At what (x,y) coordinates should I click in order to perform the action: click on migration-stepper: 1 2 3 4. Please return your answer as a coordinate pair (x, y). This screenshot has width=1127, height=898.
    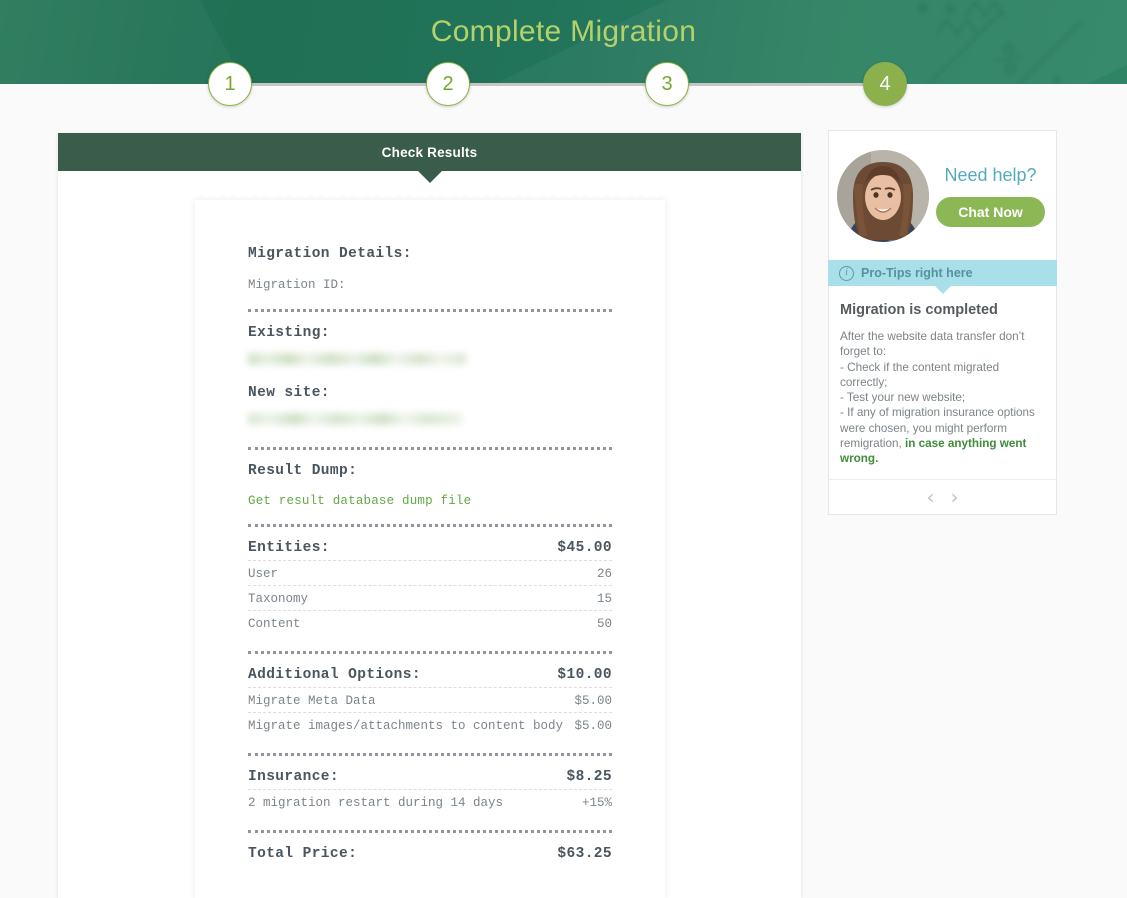
    Looking at the image, I should click on (563, 85).